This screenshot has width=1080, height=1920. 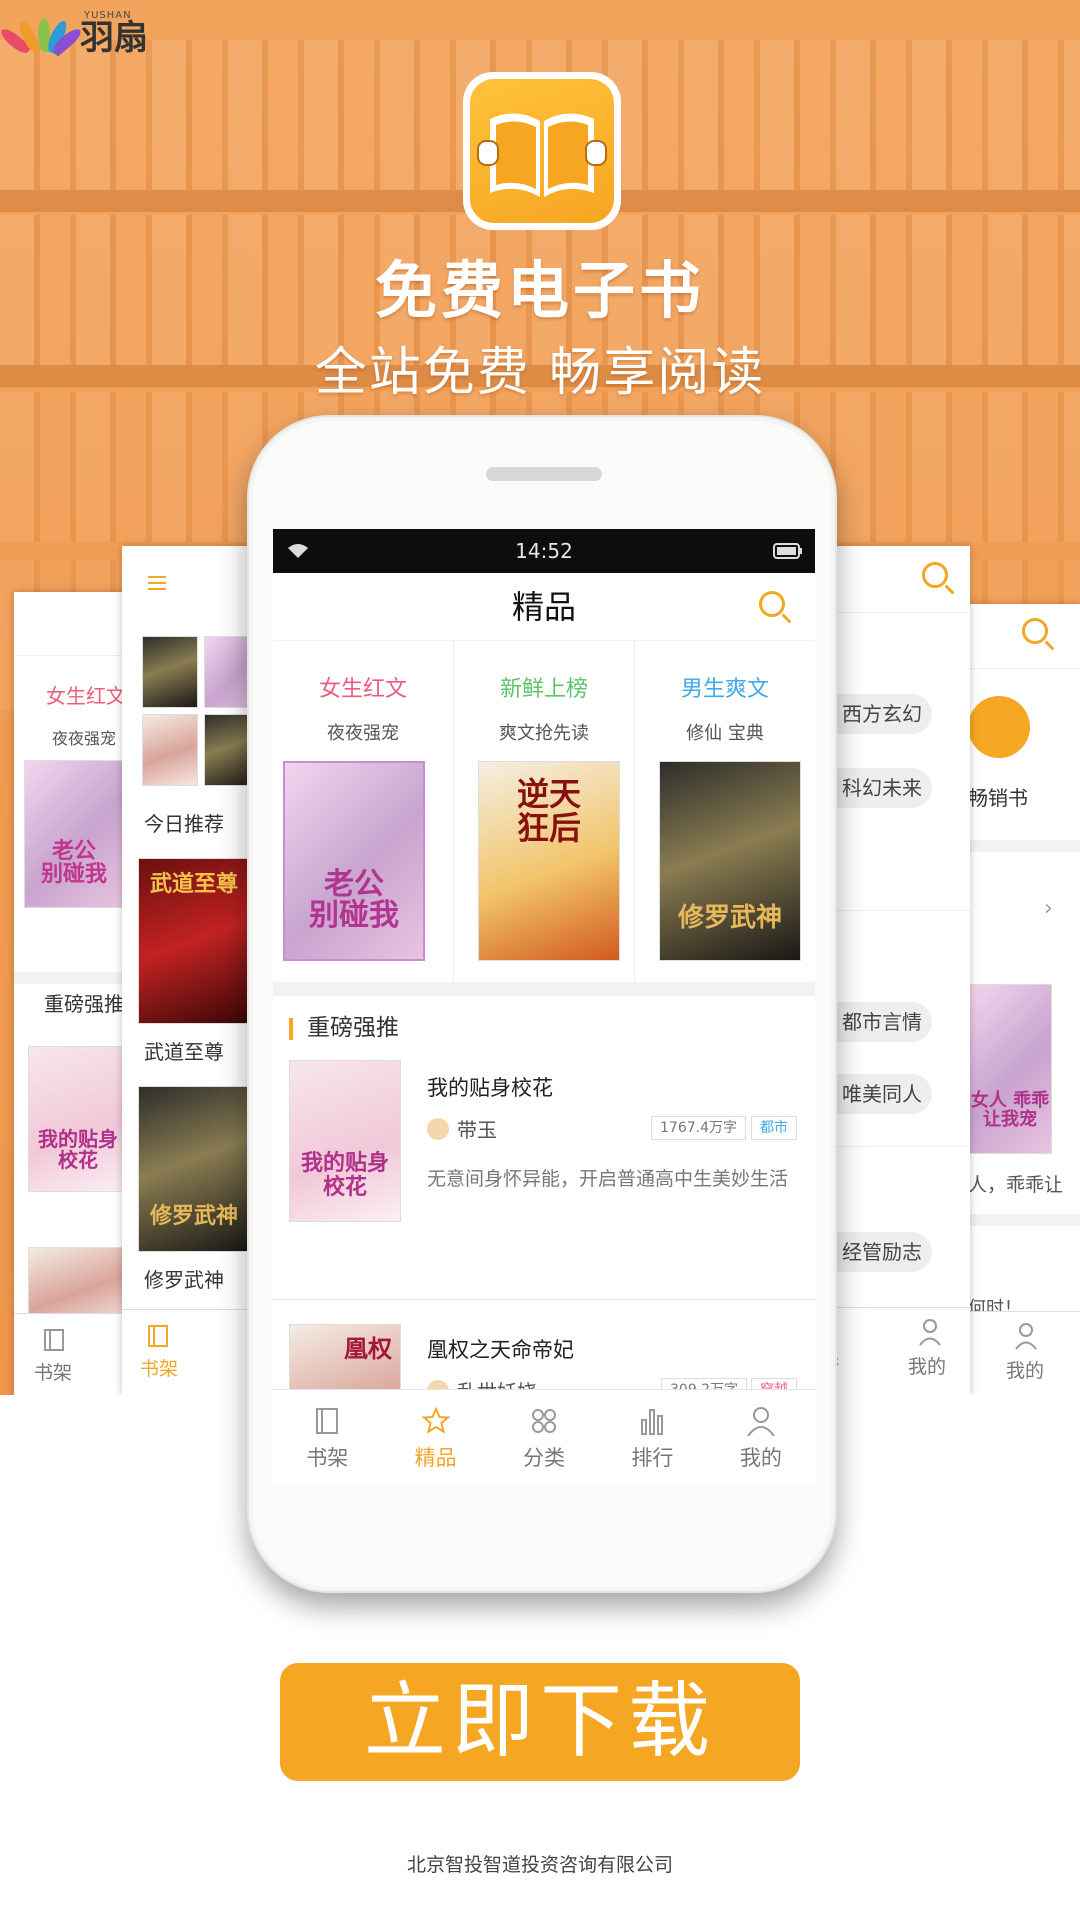 I want to click on featured-column: 新鲜上榜 爽文抢先读 逆天 狂后, so click(x=544, y=811).